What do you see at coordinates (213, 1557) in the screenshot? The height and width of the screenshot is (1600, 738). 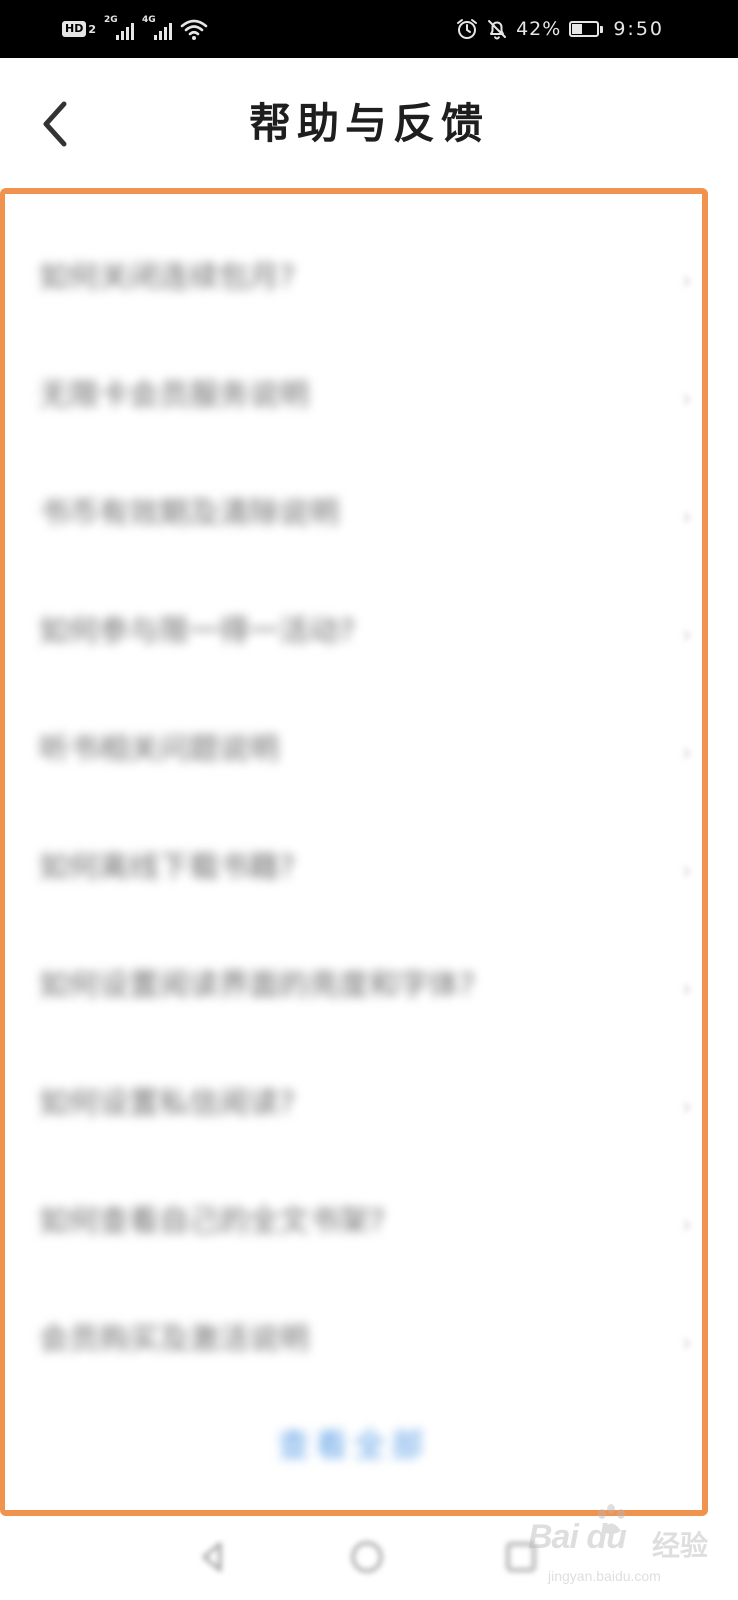 I see `nav-back-icon` at bounding box center [213, 1557].